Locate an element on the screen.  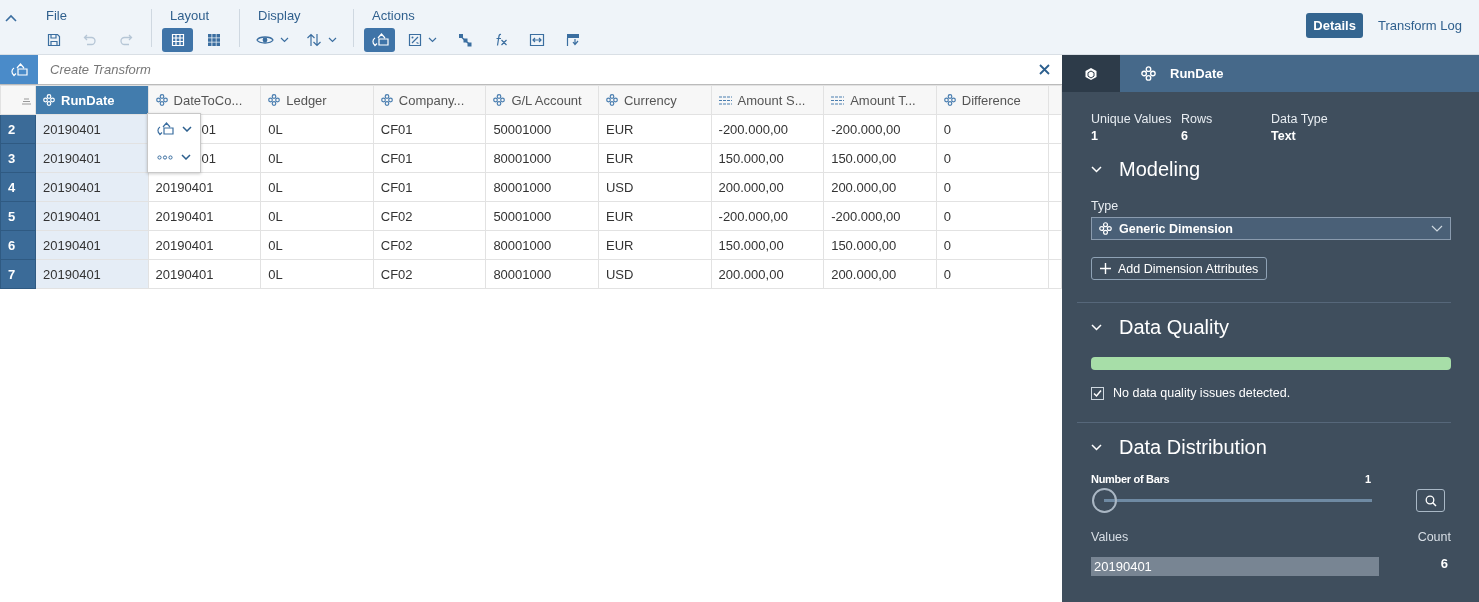
checkbox is located at coordinates (1097, 393).